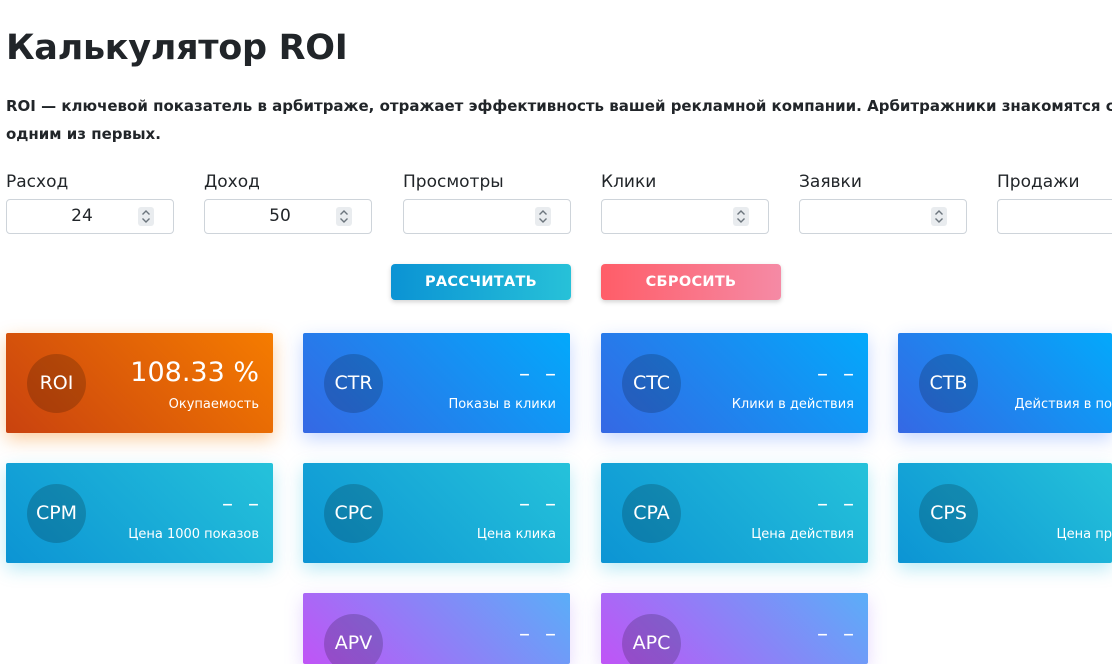 Image resolution: width=1112 pixels, height=664 pixels. What do you see at coordinates (56, 383) in the screenshot?
I see `metric-badge: ROI` at bounding box center [56, 383].